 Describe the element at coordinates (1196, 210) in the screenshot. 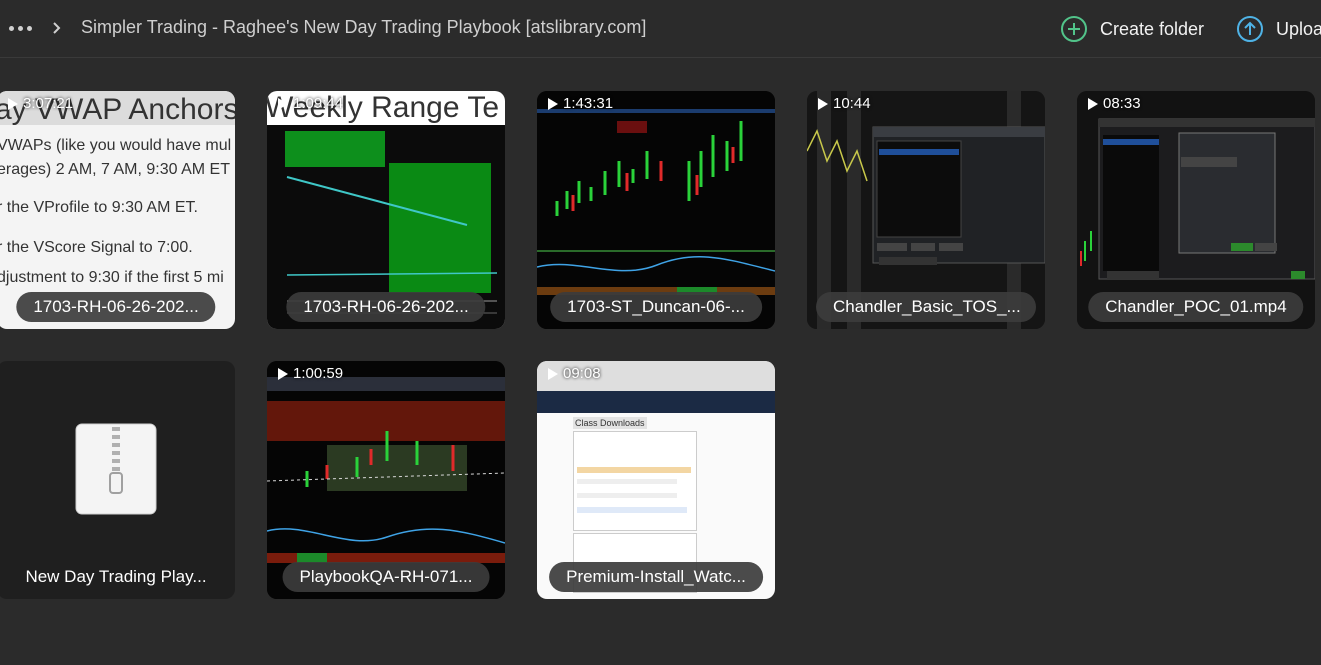

I see `file-tile: 08:33 Chandler_POC_01.mp4` at that location.